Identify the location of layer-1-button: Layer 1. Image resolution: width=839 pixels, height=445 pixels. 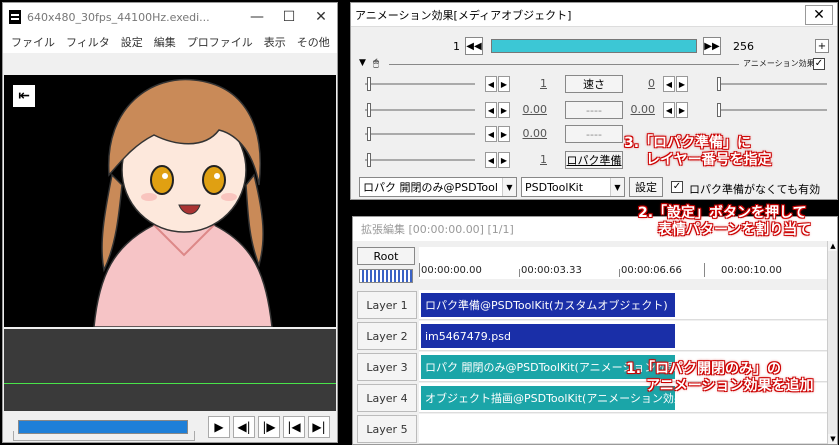
(387, 305).